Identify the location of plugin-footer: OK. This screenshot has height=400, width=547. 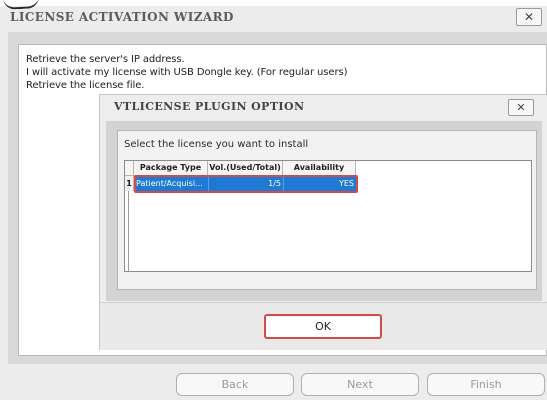
(323, 326).